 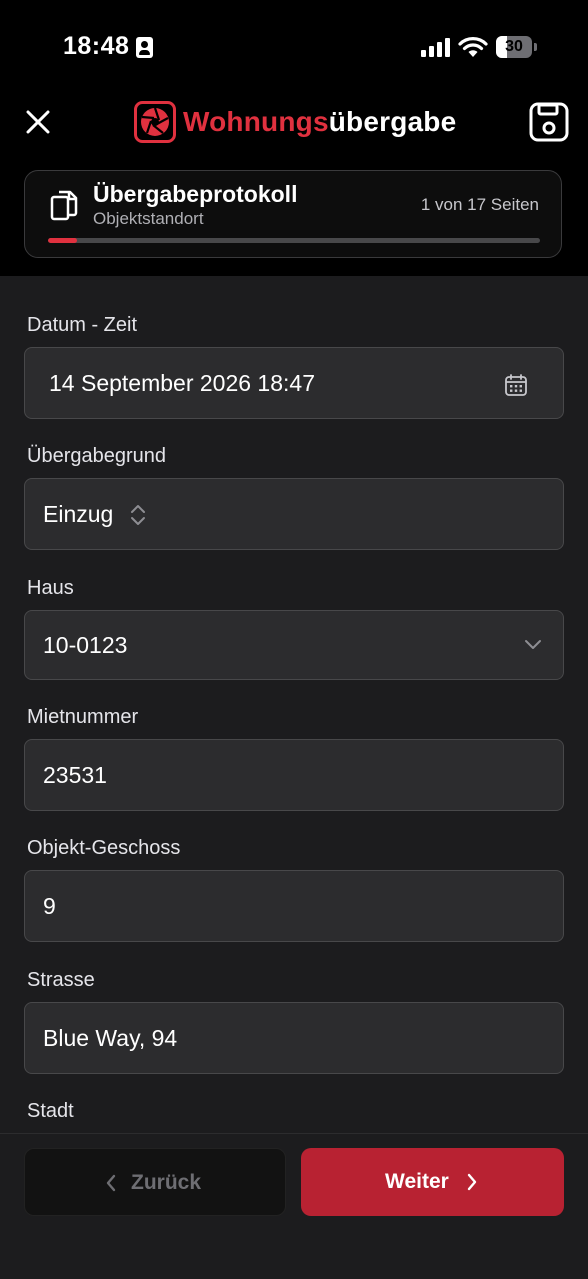 I want to click on cellular-signal-icon, so click(x=436, y=47).